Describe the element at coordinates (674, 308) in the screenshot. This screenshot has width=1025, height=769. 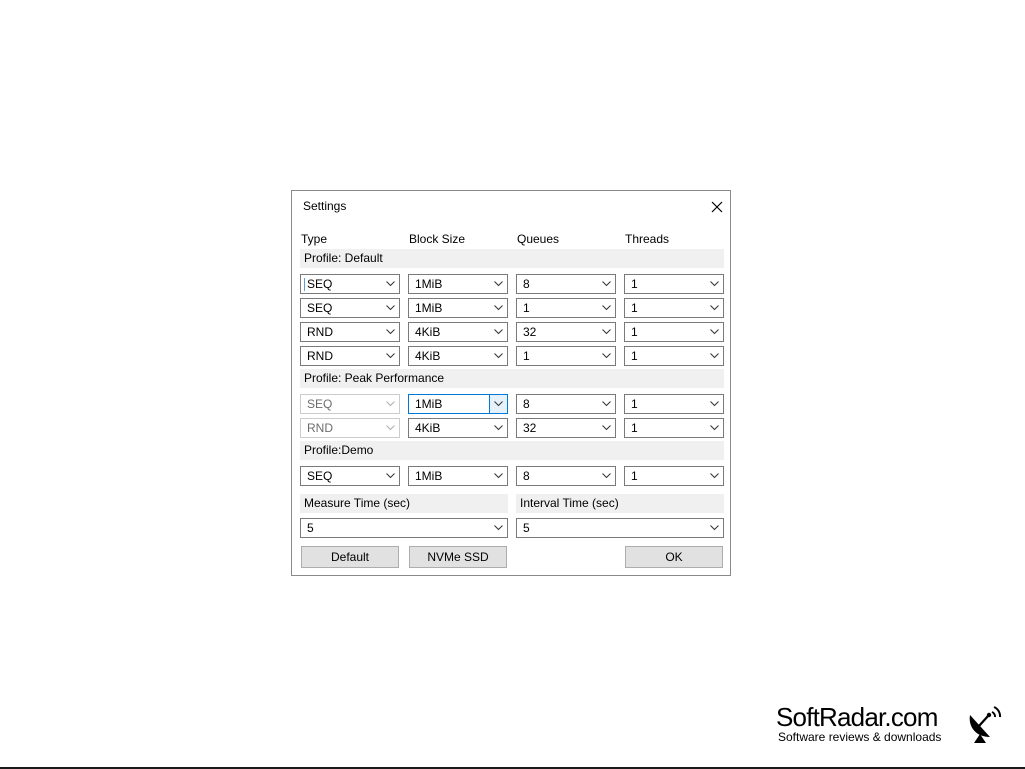
I see `default-row2-threads-select: 1` at that location.